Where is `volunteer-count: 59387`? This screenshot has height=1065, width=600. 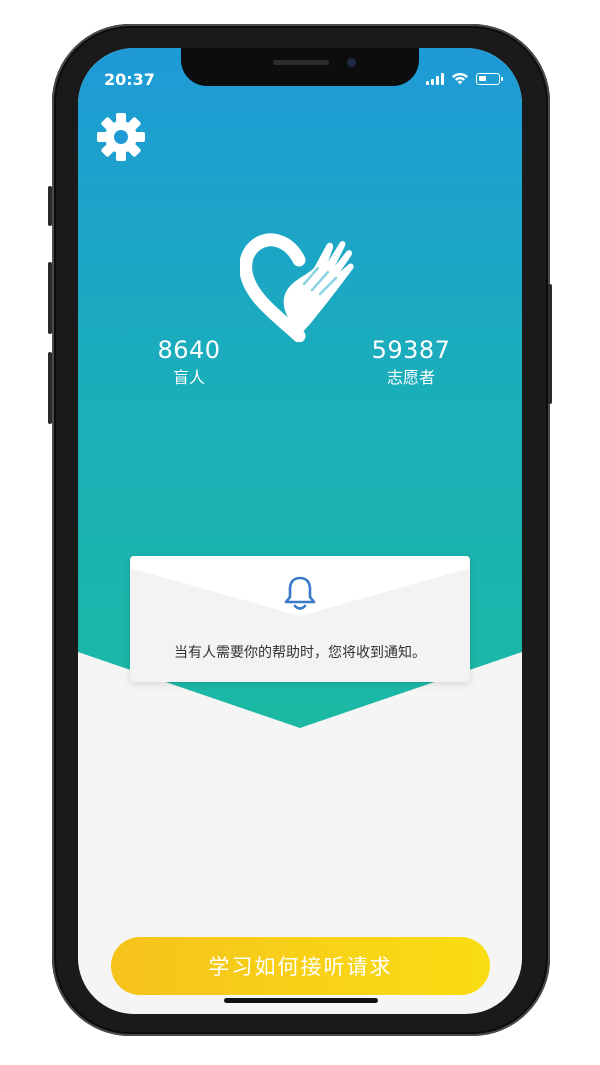
volunteer-count: 59387 is located at coordinates (411, 350).